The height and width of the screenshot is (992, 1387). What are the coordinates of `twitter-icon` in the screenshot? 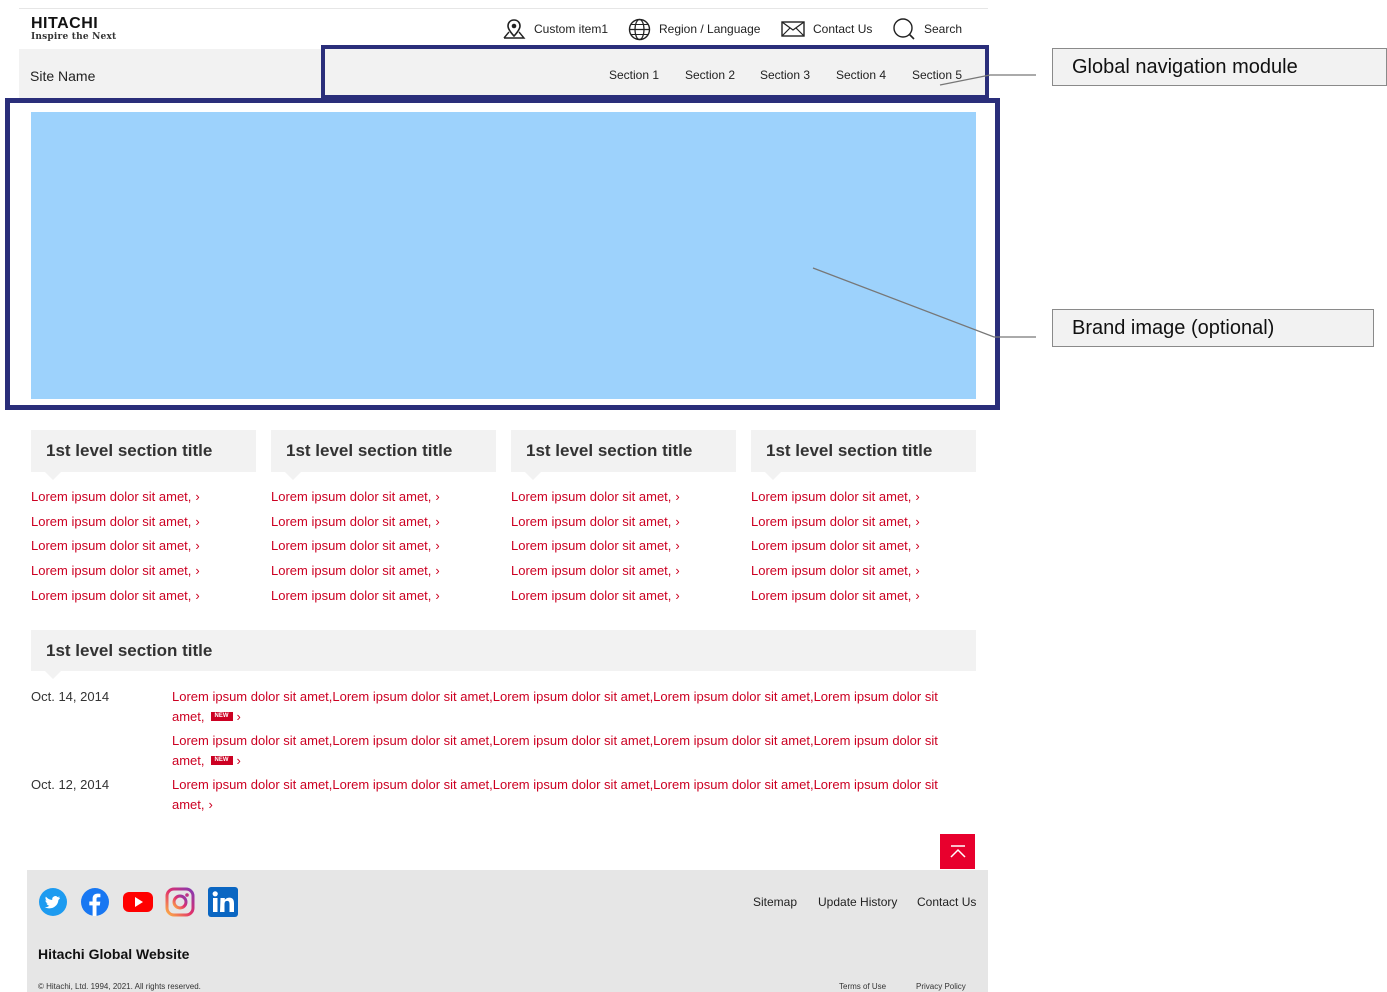 It's located at (53, 902).